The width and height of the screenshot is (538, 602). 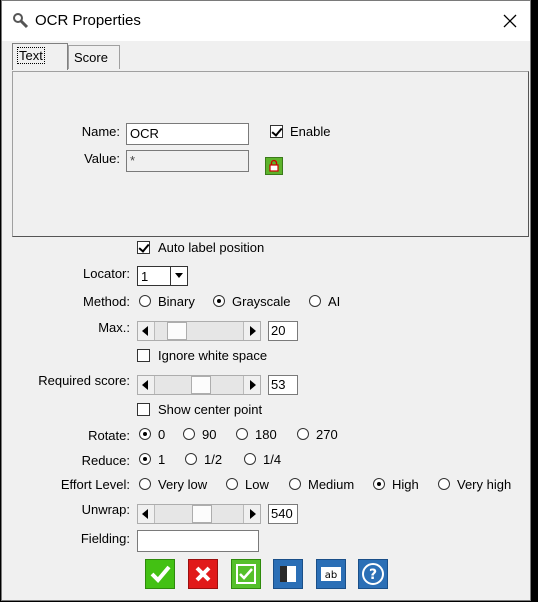 What do you see at coordinates (266, 434) in the screenshot?
I see `rotate-180-label: 180` at bounding box center [266, 434].